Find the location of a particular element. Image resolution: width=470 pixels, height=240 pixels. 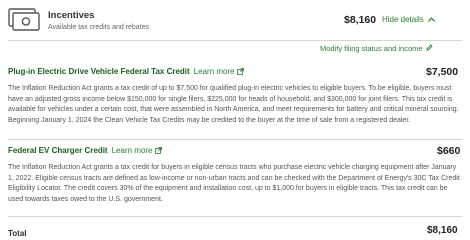

incentives-subtitle: Available tax credits and rebates is located at coordinates (99, 27).